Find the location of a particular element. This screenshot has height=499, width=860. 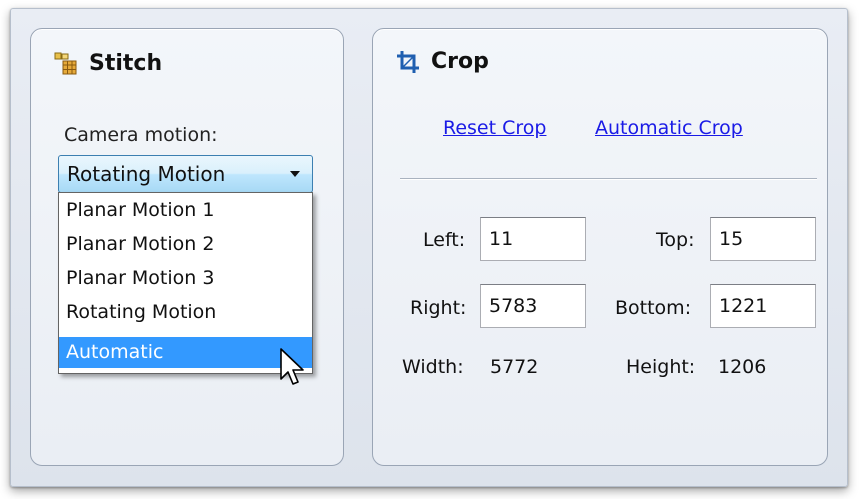

bottom-label: Bottom: is located at coordinates (653, 308).